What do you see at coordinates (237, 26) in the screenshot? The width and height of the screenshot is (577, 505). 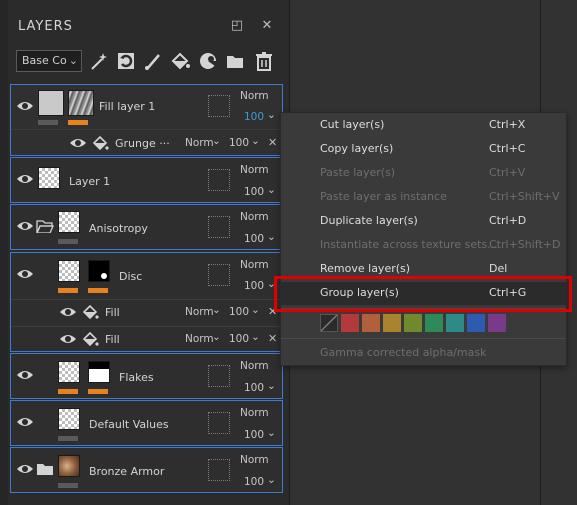 I see `undock-icon: ◰` at bounding box center [237, 26].